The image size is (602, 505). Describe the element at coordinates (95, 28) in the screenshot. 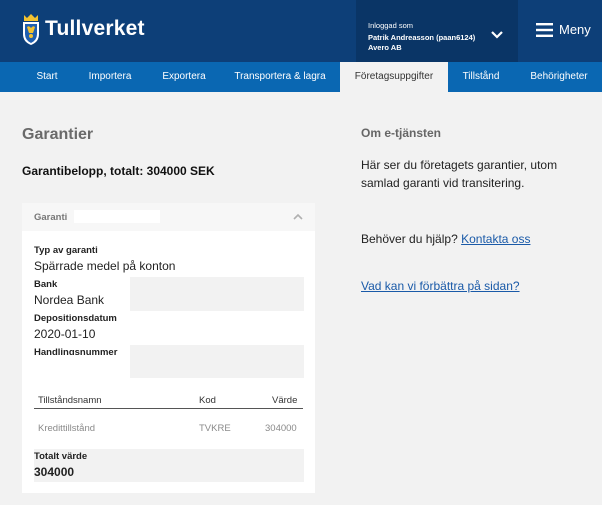

I see `logo-text: Tullverket` at that location.